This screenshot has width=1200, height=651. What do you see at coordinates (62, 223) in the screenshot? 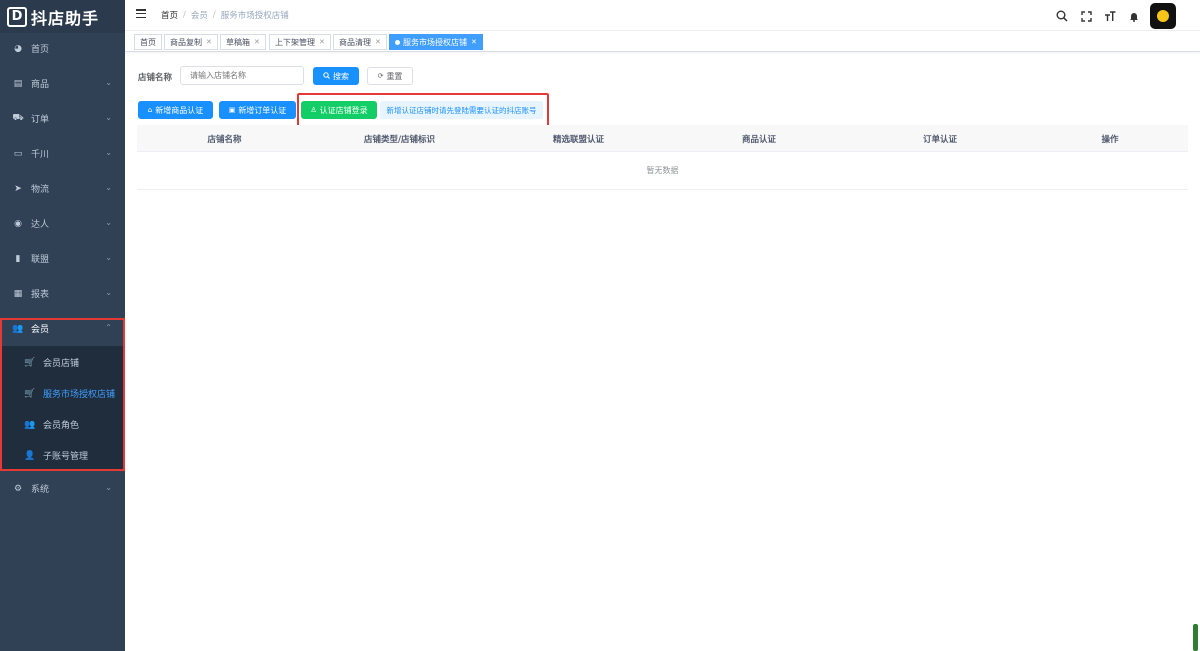
I see `sidebar-item-influencers: ◉ 达人 ⌄` at bounding box center [62, 223].